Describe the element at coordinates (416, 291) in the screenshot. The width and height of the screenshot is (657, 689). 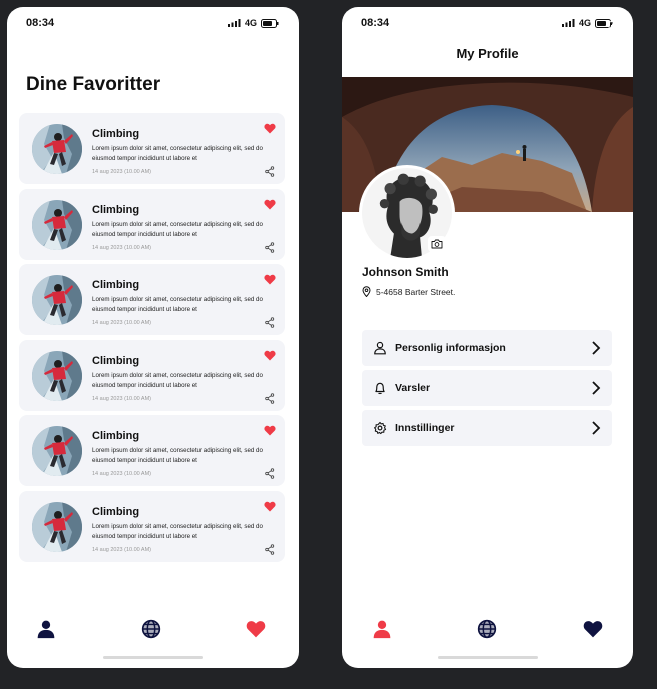
I see `address-text: 5-4658 Barter Street.` at that location.